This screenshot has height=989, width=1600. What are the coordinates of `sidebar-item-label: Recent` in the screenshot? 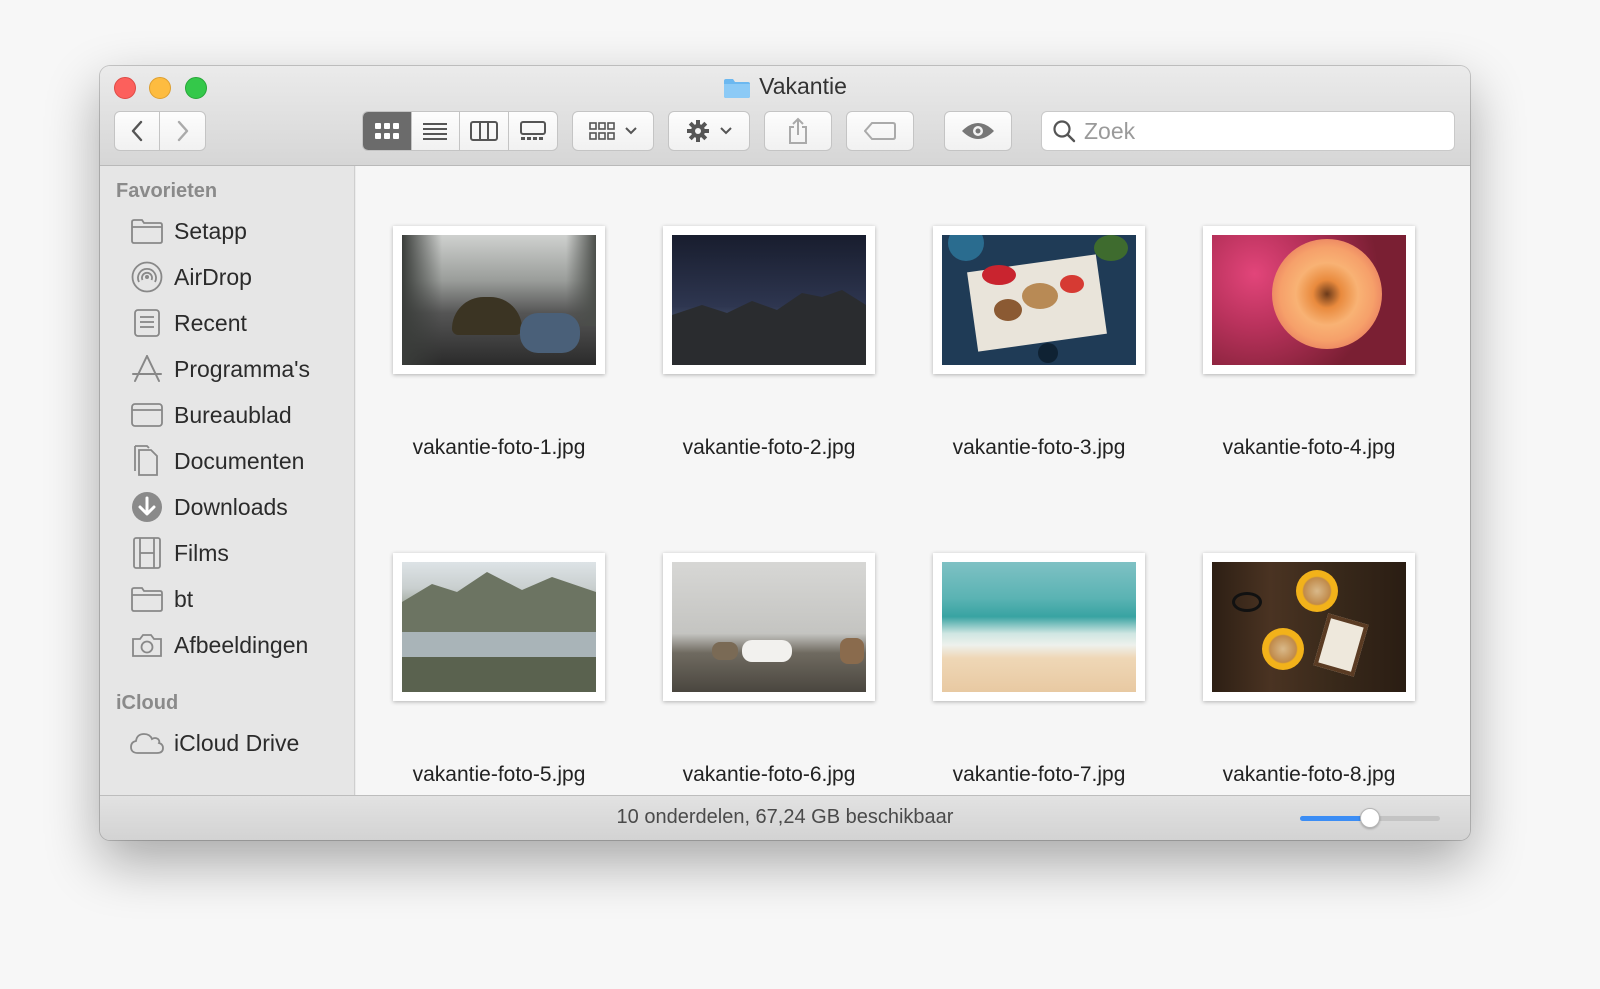 It's located at (210, 322).